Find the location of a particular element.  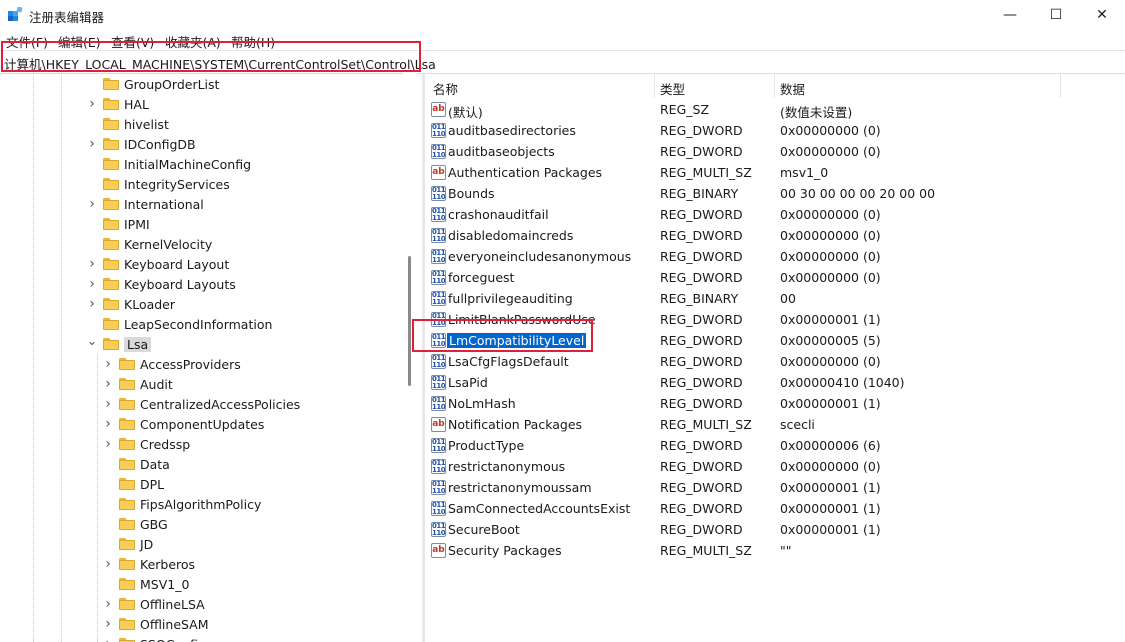

close-button: ✕ is located at coordinates (1102, 15).